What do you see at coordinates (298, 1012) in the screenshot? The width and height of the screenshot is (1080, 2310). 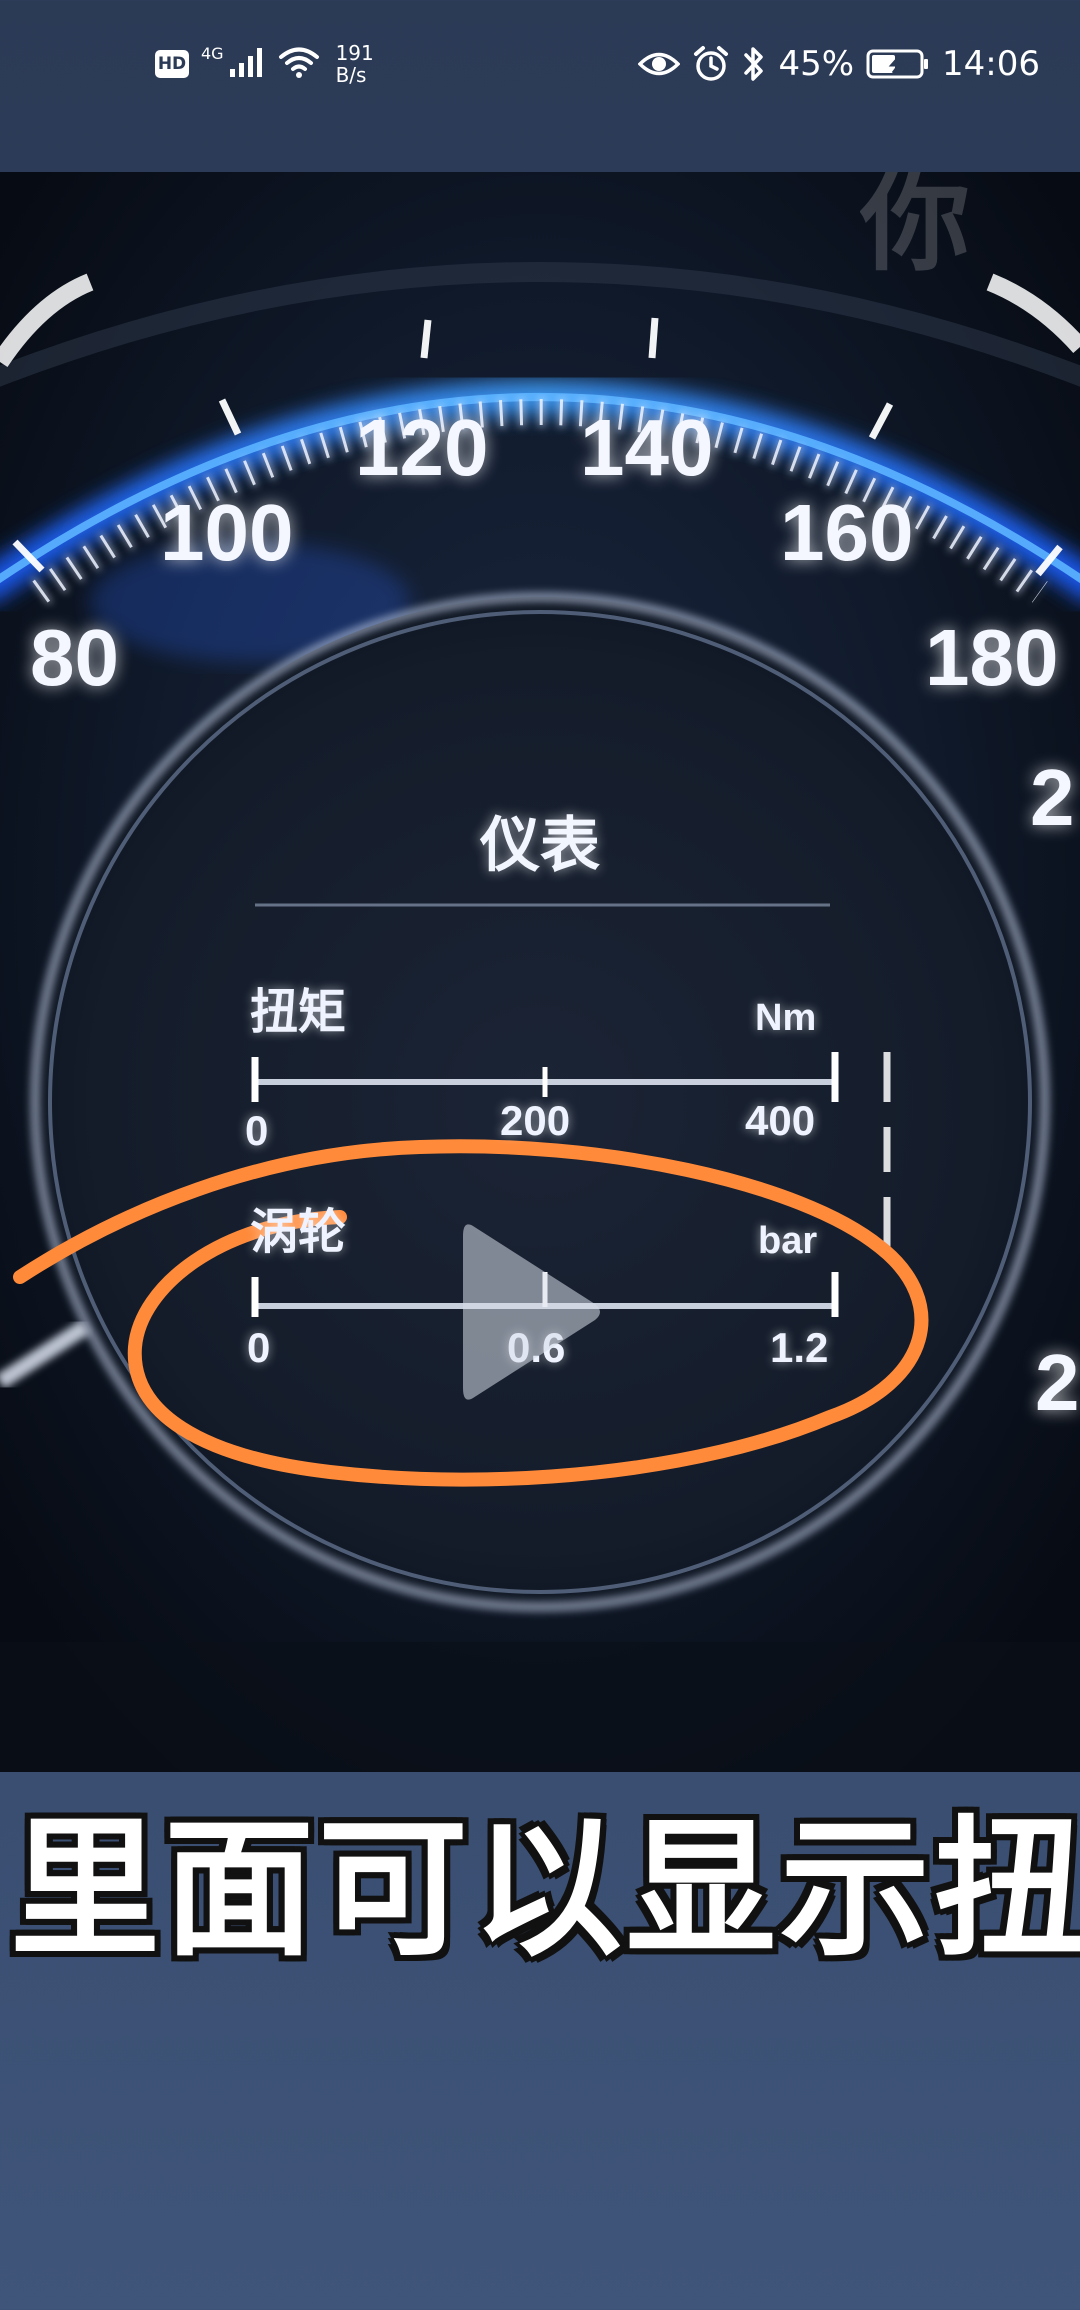 I see `torque-label: 扭矩` at bounding box center [298, 1012].